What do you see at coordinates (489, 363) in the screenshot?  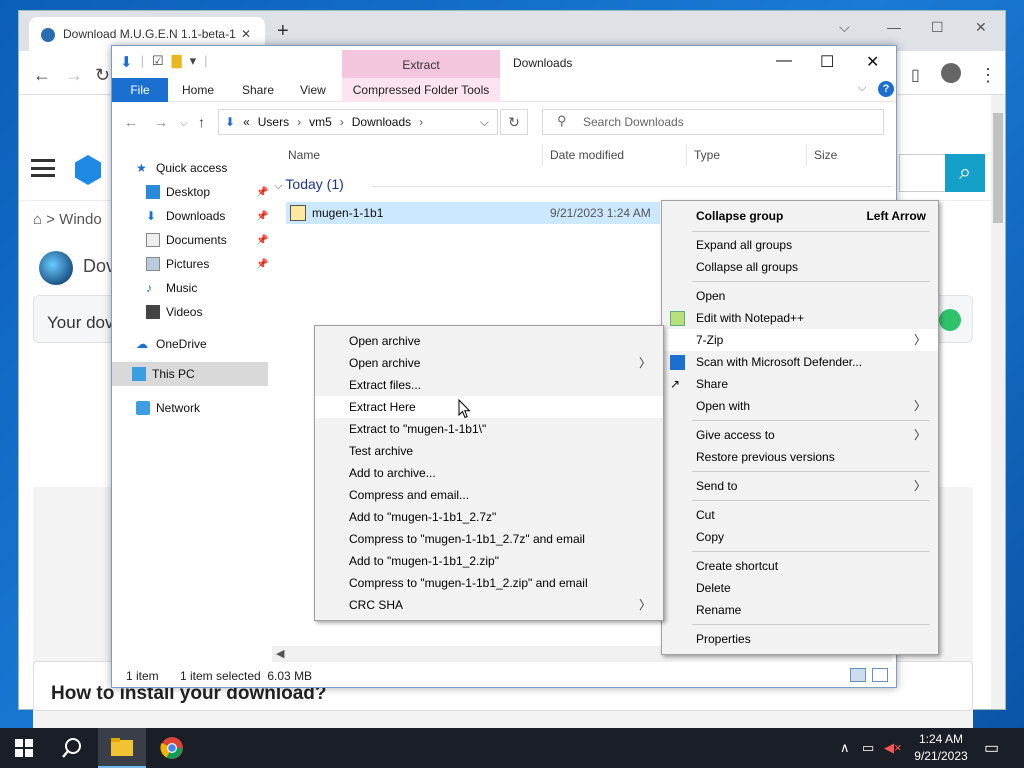 I see `submenu-open-archive-more: Open archive 〉` at bounding box center [489, 363].